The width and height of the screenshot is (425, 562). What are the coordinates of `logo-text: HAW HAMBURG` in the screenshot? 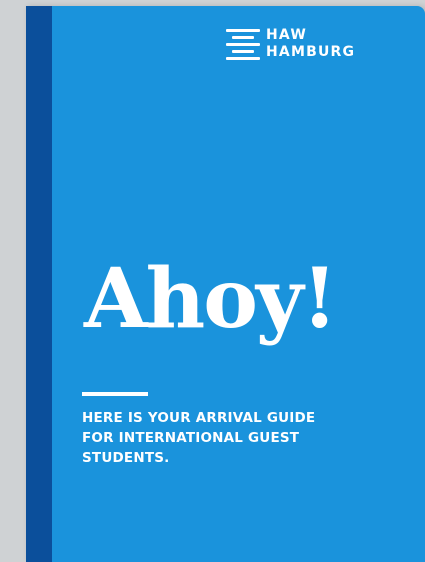 It's located at (310, 44).